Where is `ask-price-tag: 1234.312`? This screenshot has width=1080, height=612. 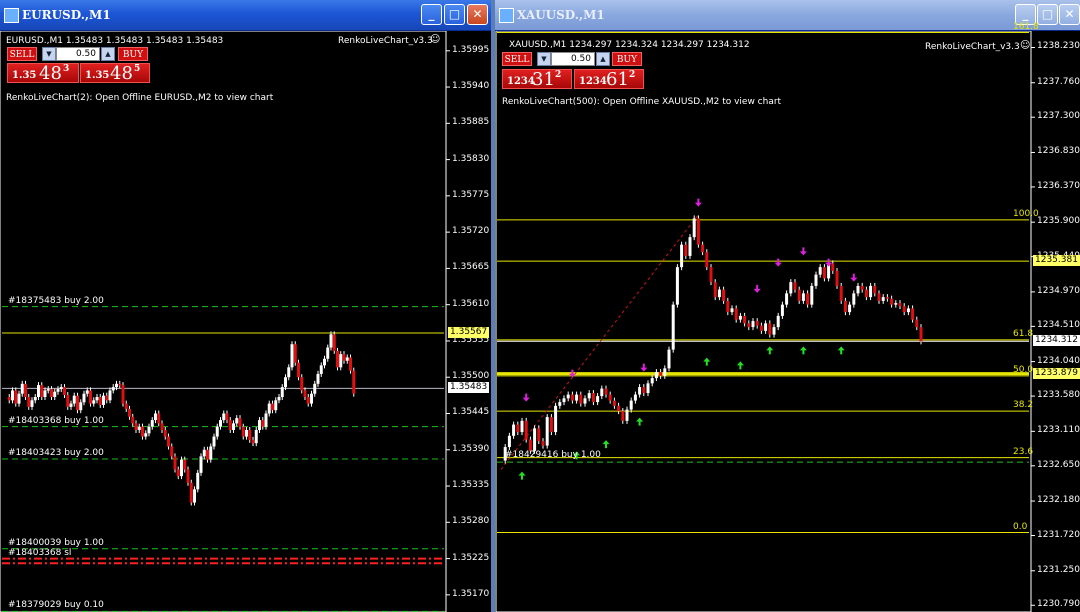 ask-price-tag: 1234.312 is located at coordinates (1056, 341).